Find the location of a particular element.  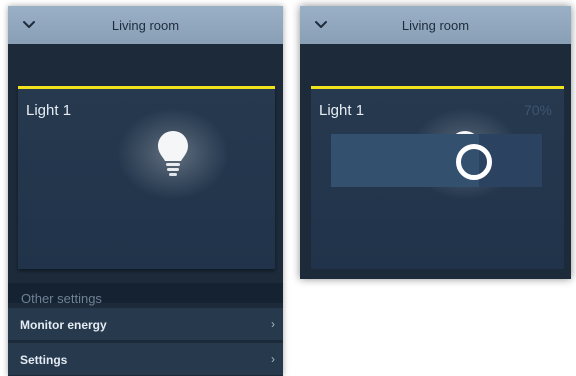

settings-label: Settings is located at coordinates (44, 360).